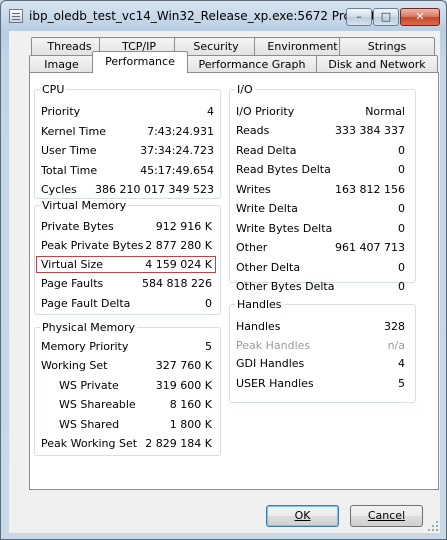  I want to click on write-delta-label: Write Delta, so click(267, 208).